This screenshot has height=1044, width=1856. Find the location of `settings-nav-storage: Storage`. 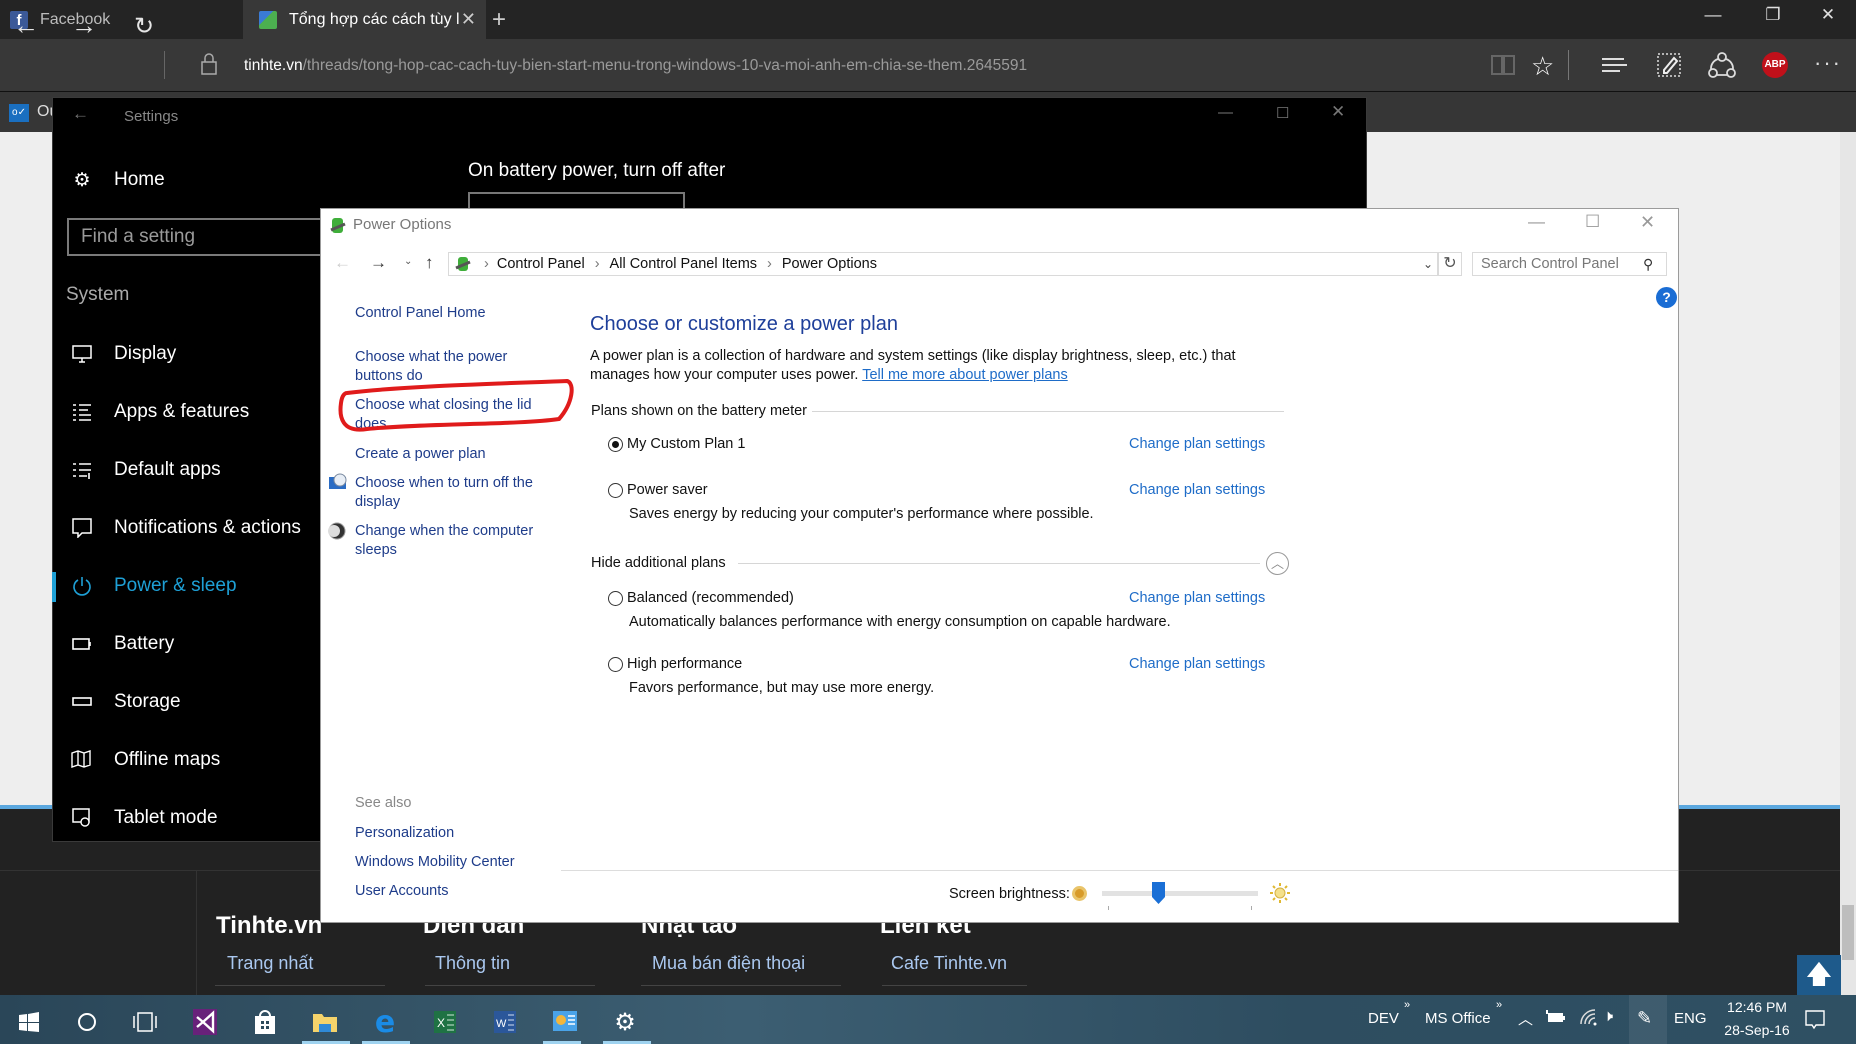

settings-nav-storage: Storage is located at coordinates (125, 702).